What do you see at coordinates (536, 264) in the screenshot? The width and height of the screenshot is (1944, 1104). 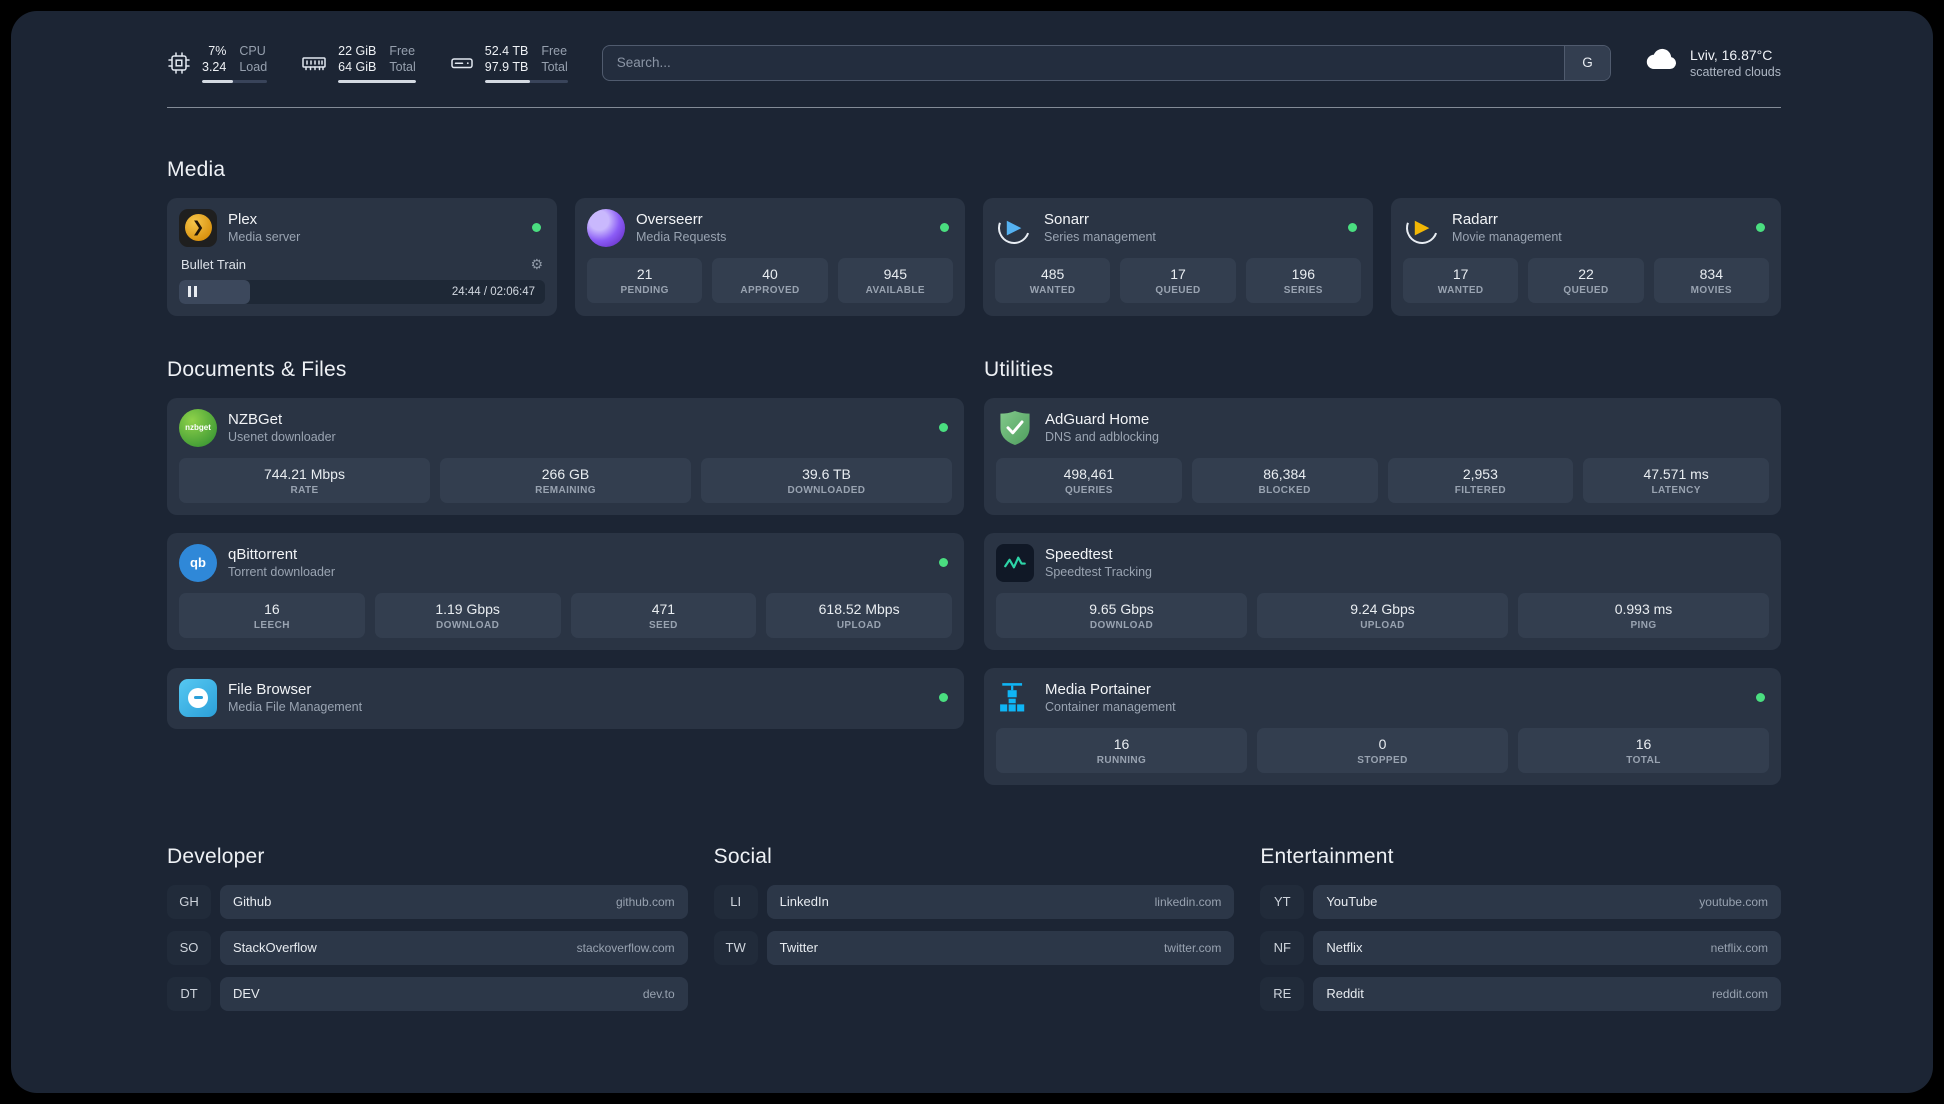 I see `gear-icon: ⚙` at bounding box center [536, 264].